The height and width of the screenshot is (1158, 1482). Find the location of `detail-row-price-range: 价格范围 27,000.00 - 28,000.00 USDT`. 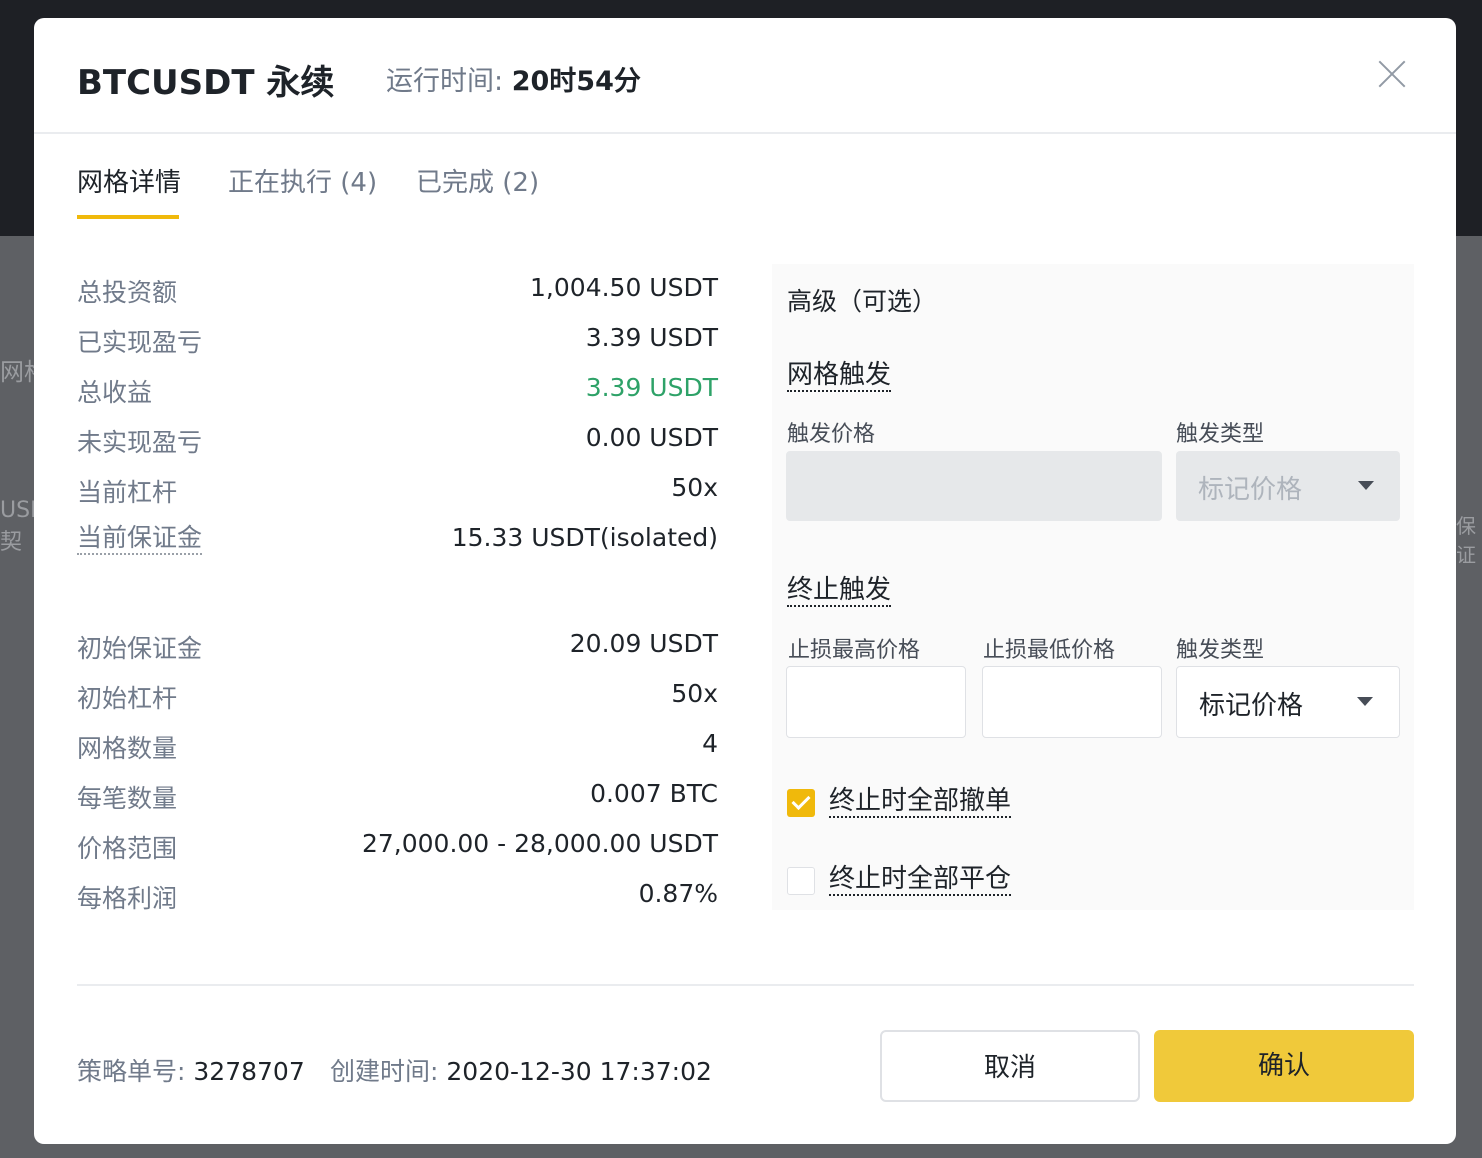

detail-row-price-range: 价格范围 27,000.00 - 28,000.00 USDT is located at coordinates (397, 849).